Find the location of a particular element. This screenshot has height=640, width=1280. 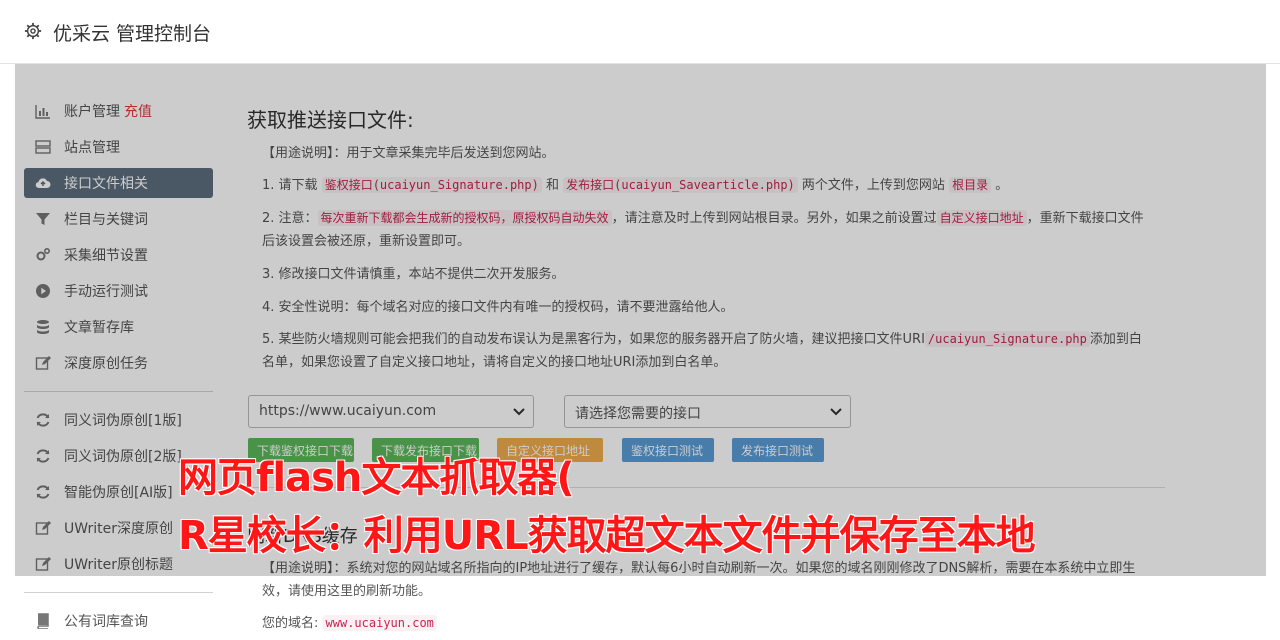

code-regenerate-note: 每次重新下载都会生成新的授权码，原授权码自动失效 is located at coordinates (464, 218).